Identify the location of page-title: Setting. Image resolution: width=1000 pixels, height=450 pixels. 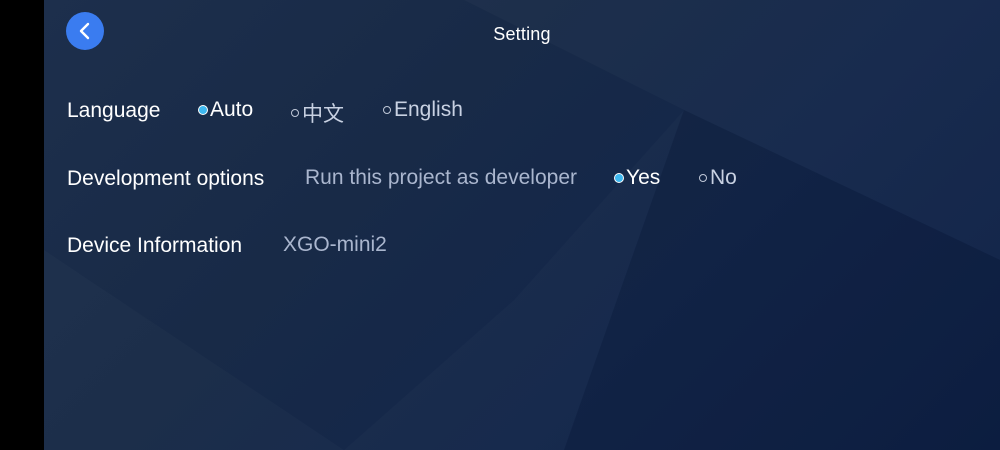
(522, 34).